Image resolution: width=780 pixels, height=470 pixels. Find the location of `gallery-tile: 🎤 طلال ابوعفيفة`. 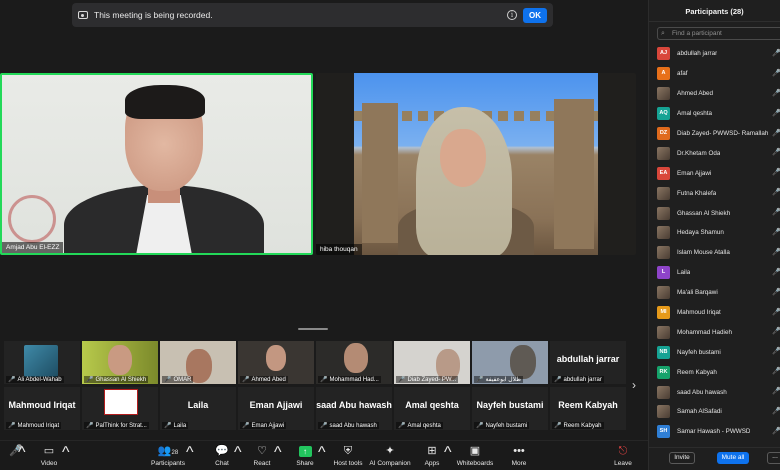

gallery-tile: 🎤 طلال ابوعفيفة is located at coordinates (510, 362).